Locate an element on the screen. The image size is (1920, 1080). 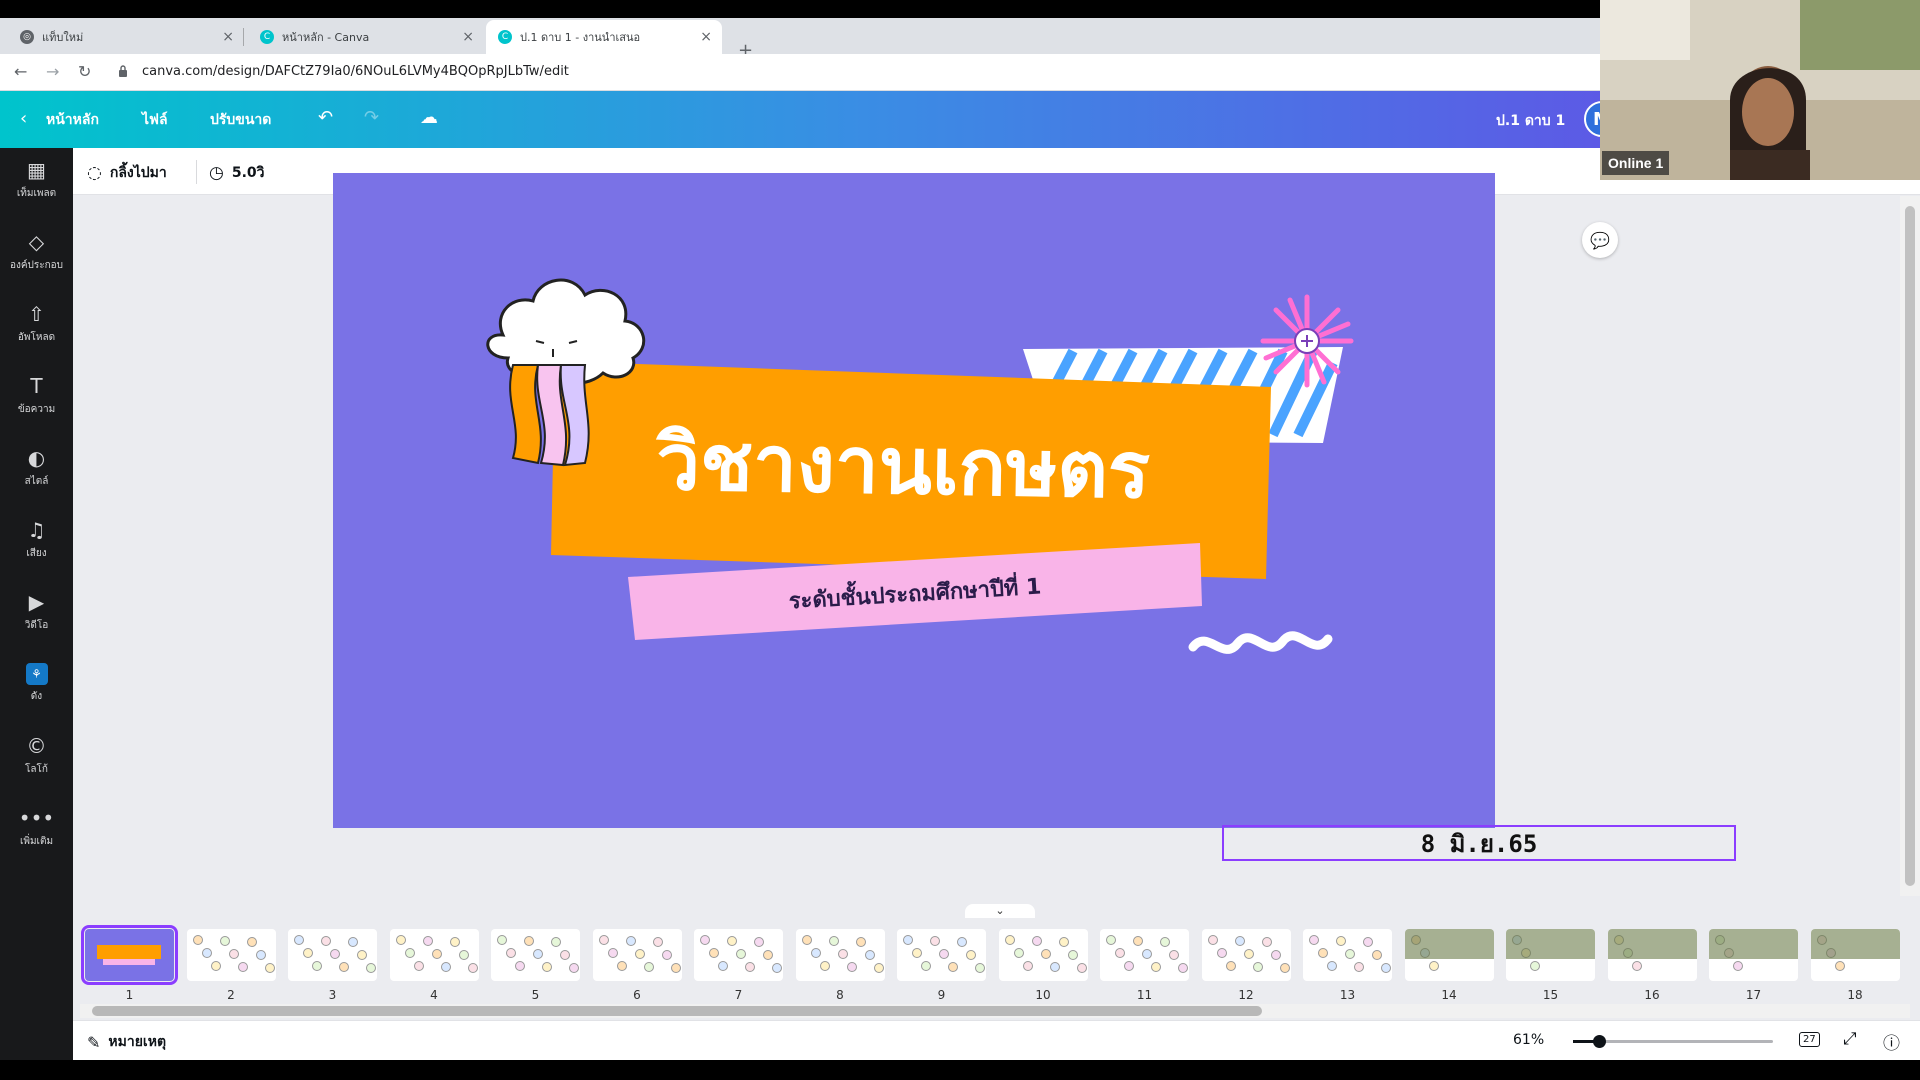
page-number: 15 is located at coordinates (1550, 995).